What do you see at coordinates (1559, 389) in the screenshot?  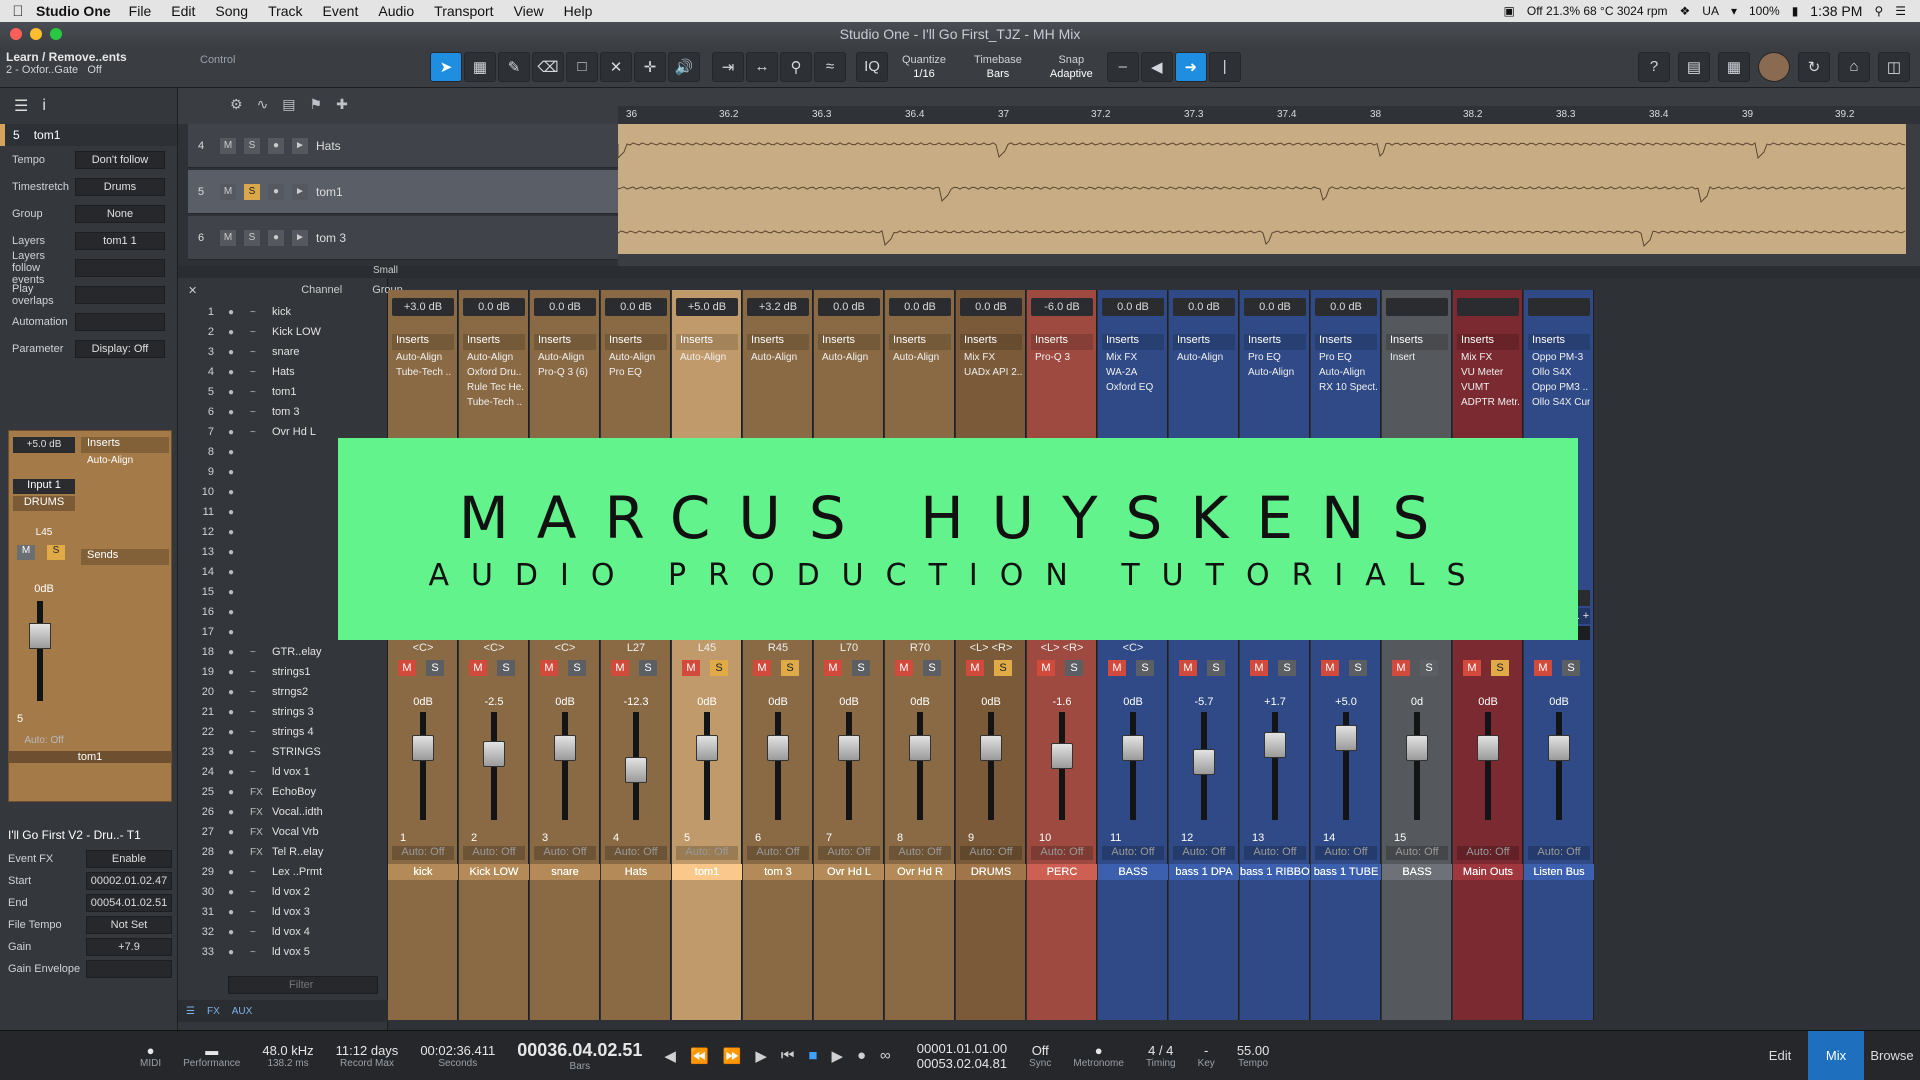 I see `insert-plugin: Oppo PM3 ..` at bounding box center [1559, 389].